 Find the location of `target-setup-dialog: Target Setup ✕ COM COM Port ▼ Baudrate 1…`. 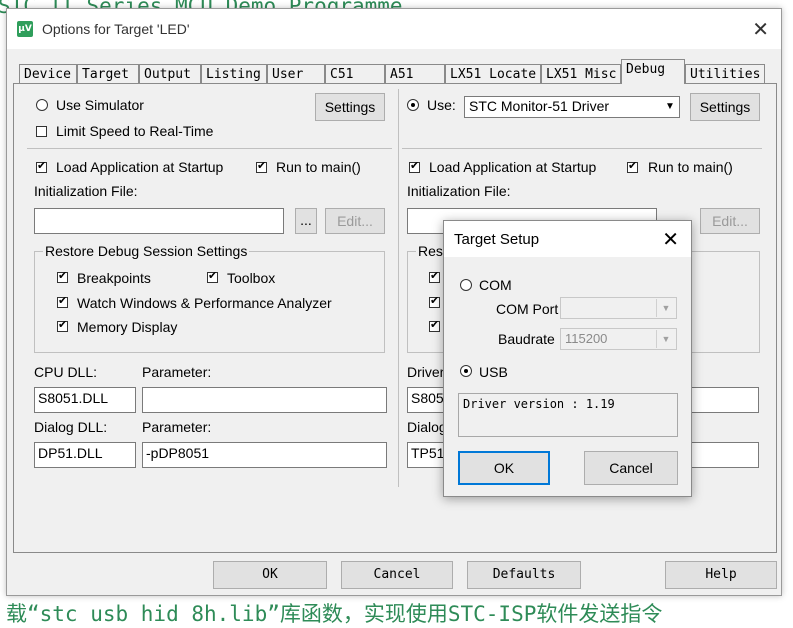

target-setup-dialog: Target Setup ✕ COM COM Port ▼ Baudrate 1… is located at coordinates (567, 358).